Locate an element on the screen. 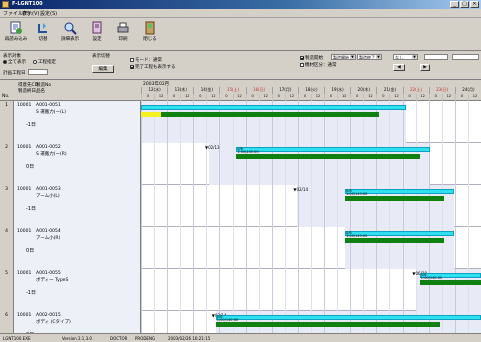  close-doc-button: 閉じる is located at coordinates (150, 34).